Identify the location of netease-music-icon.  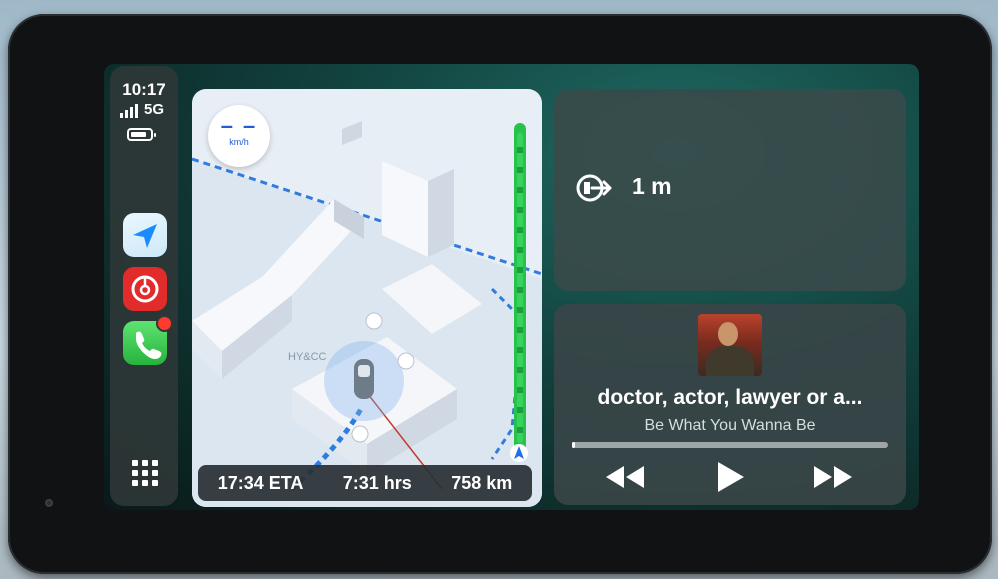
(145, 289).